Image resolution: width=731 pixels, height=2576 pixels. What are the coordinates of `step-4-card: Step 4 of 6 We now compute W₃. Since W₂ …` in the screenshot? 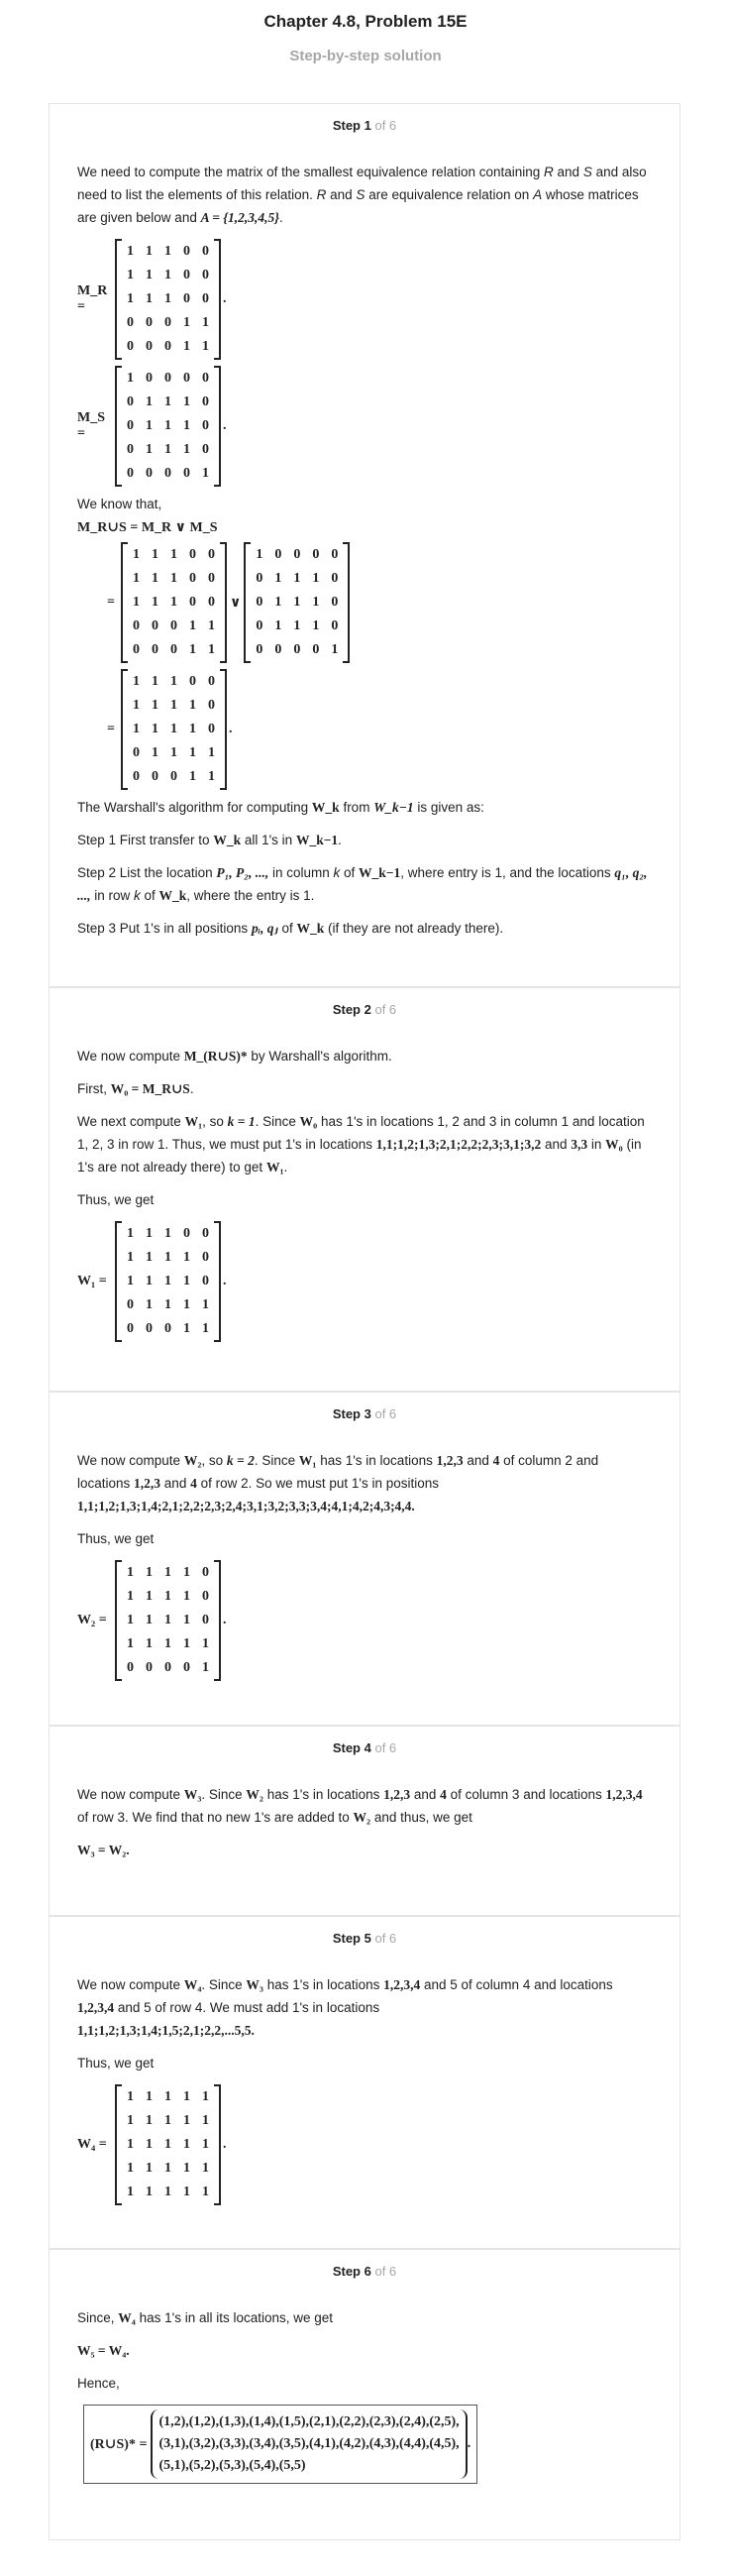 It's located at (365, 1821).